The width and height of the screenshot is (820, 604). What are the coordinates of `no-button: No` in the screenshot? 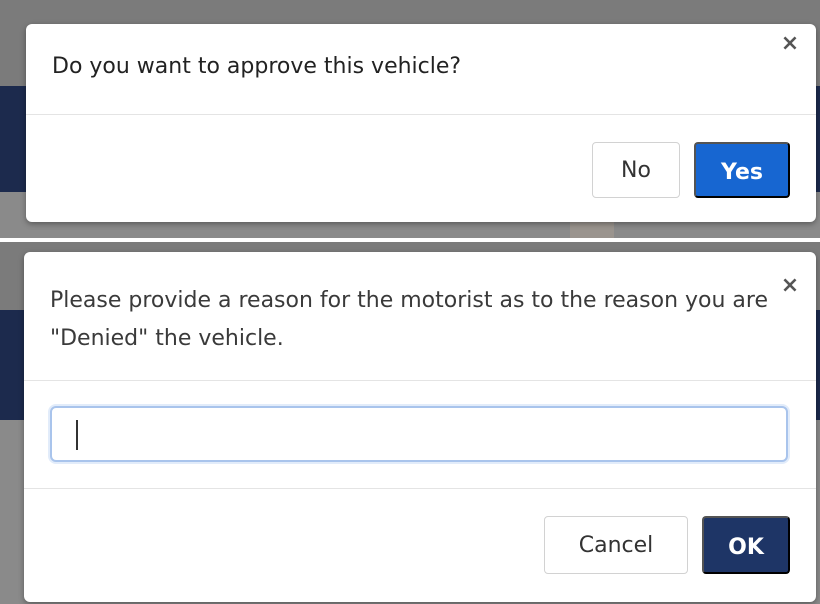 It's located at (636, 170).